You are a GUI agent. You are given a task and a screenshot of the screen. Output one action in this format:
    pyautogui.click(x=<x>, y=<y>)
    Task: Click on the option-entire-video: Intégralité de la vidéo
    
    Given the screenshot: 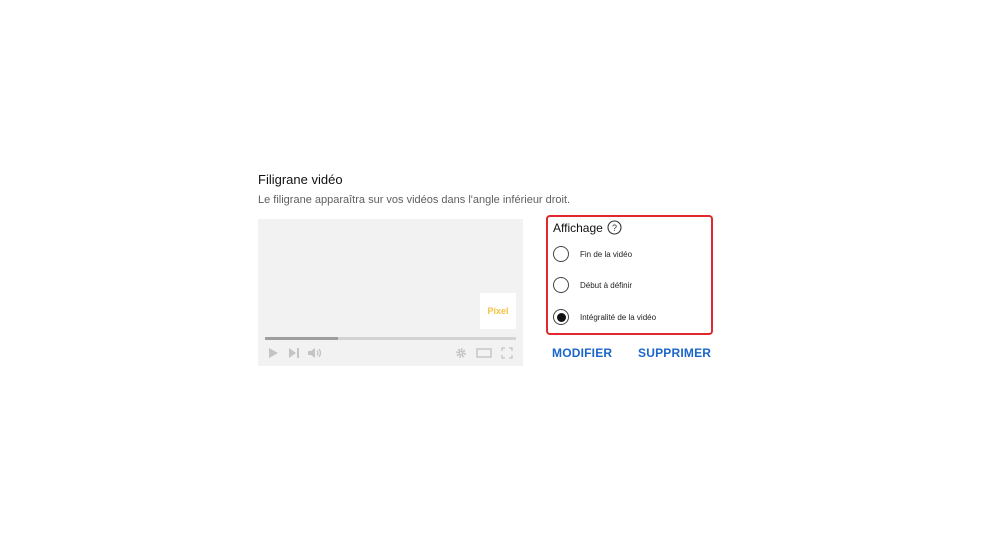 What is the action you would take?
    pyautogui.click(x=604, y=317)
    